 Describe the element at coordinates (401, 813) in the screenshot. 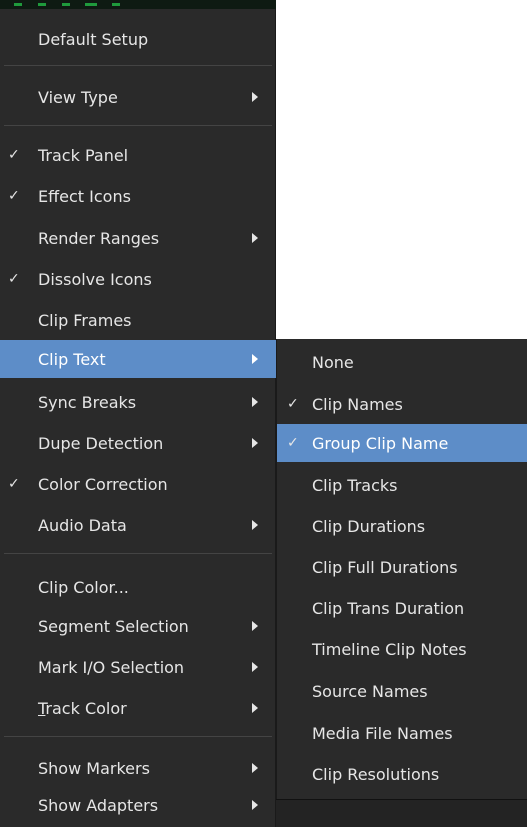

I see `background-panel` at that location.